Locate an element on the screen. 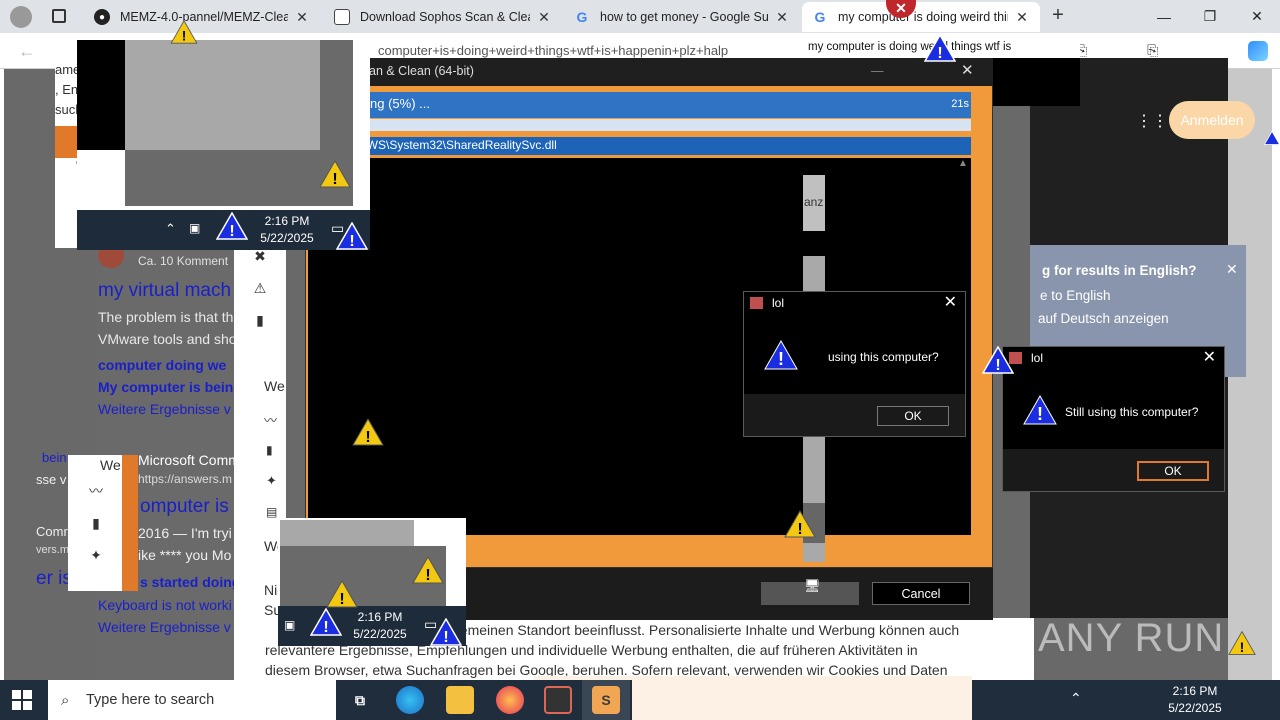 The image size is (1280, 720). tab-title: MEMZ-4.0-pannel/MEMZ-Clean is located at coordinates (204, 17).